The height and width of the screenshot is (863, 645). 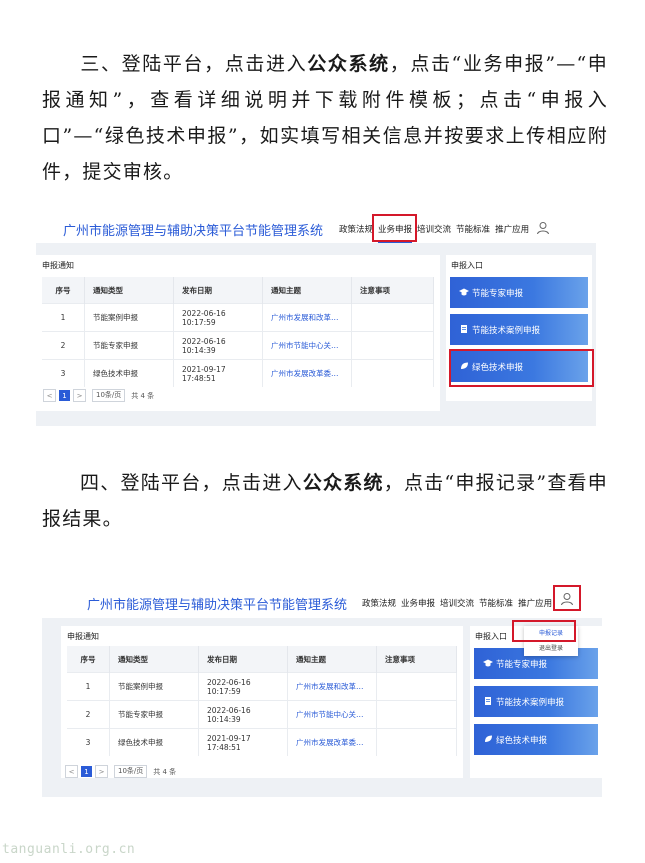 I want to click on user-icon, so click(x=543, y=227).